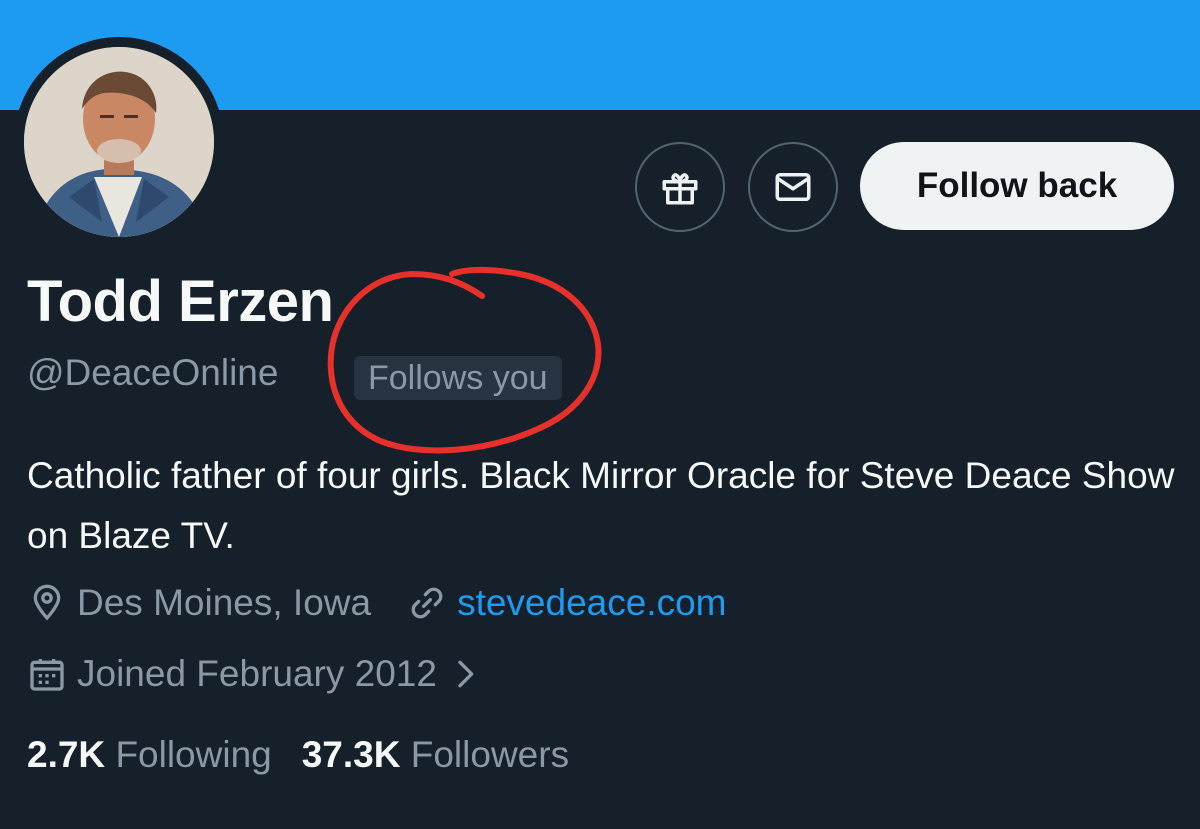 The height and width of the screenshot is (829, 1200). What do you see at coordinates (153, 372) in the screenshot?
I see `user-handle: @DeaceOnline` at bounding box center [153, 372].